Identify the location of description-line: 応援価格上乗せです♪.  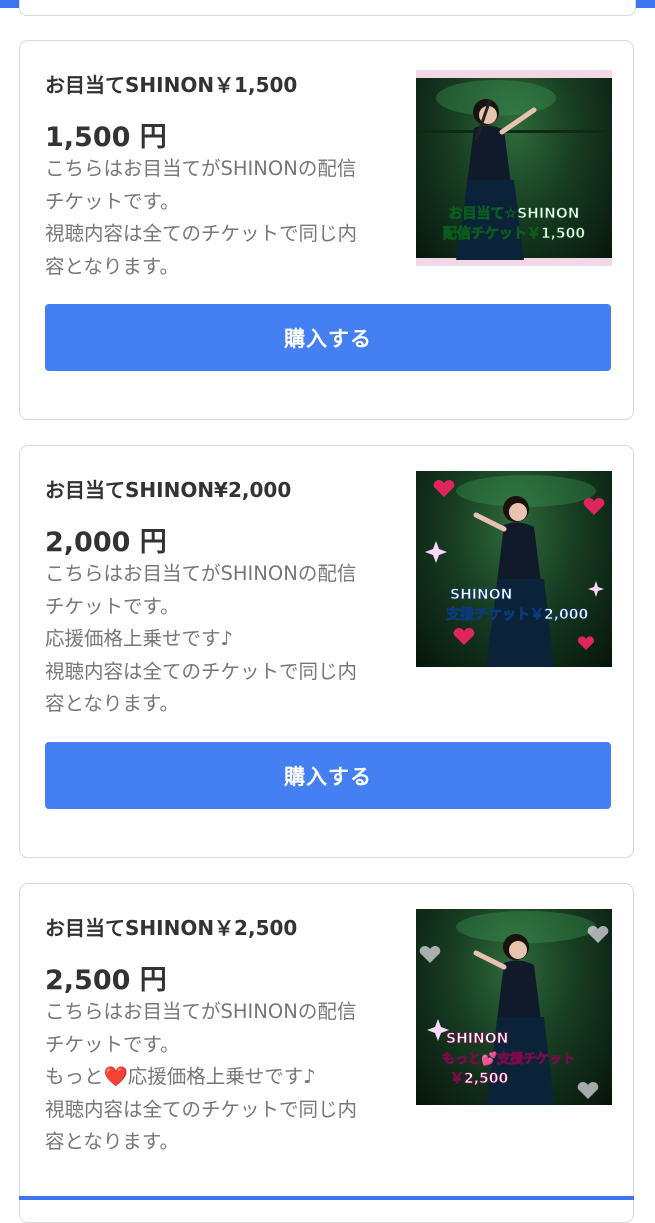
(139, 638).